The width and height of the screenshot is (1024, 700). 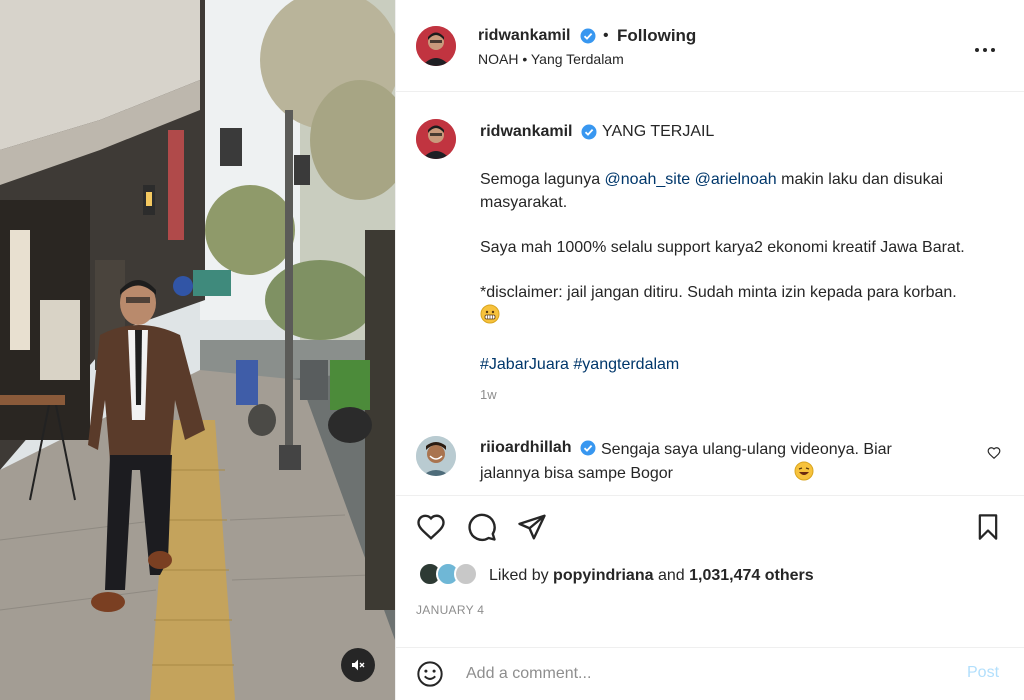 I want to click on grimace-emoji-icon, so click(x=490, y=317).